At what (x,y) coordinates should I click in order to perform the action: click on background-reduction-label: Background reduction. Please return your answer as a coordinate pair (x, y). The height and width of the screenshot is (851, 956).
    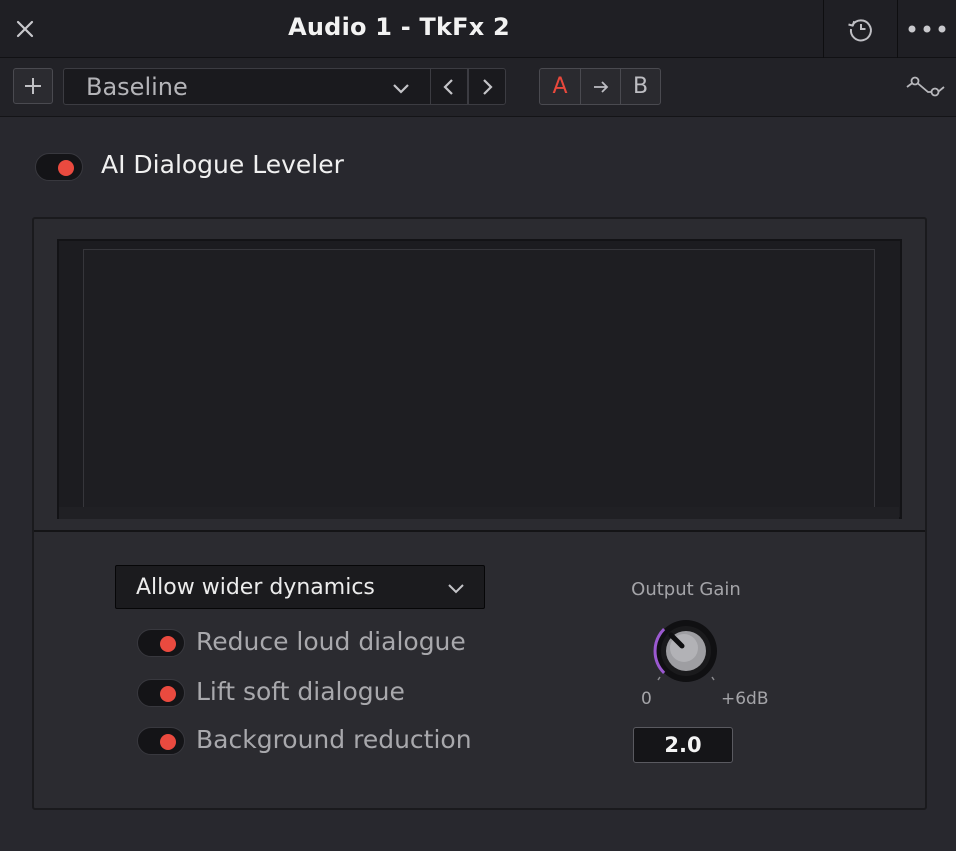
    Looking at the image, I should click on (334, 739).